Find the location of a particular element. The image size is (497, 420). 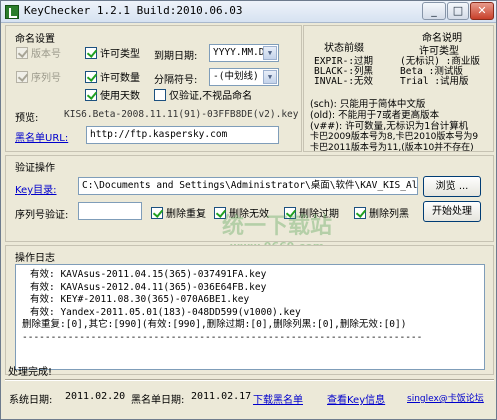

checkbox-verify-only: 仅验证,不视品命名 is located at coordinates (203, 94).